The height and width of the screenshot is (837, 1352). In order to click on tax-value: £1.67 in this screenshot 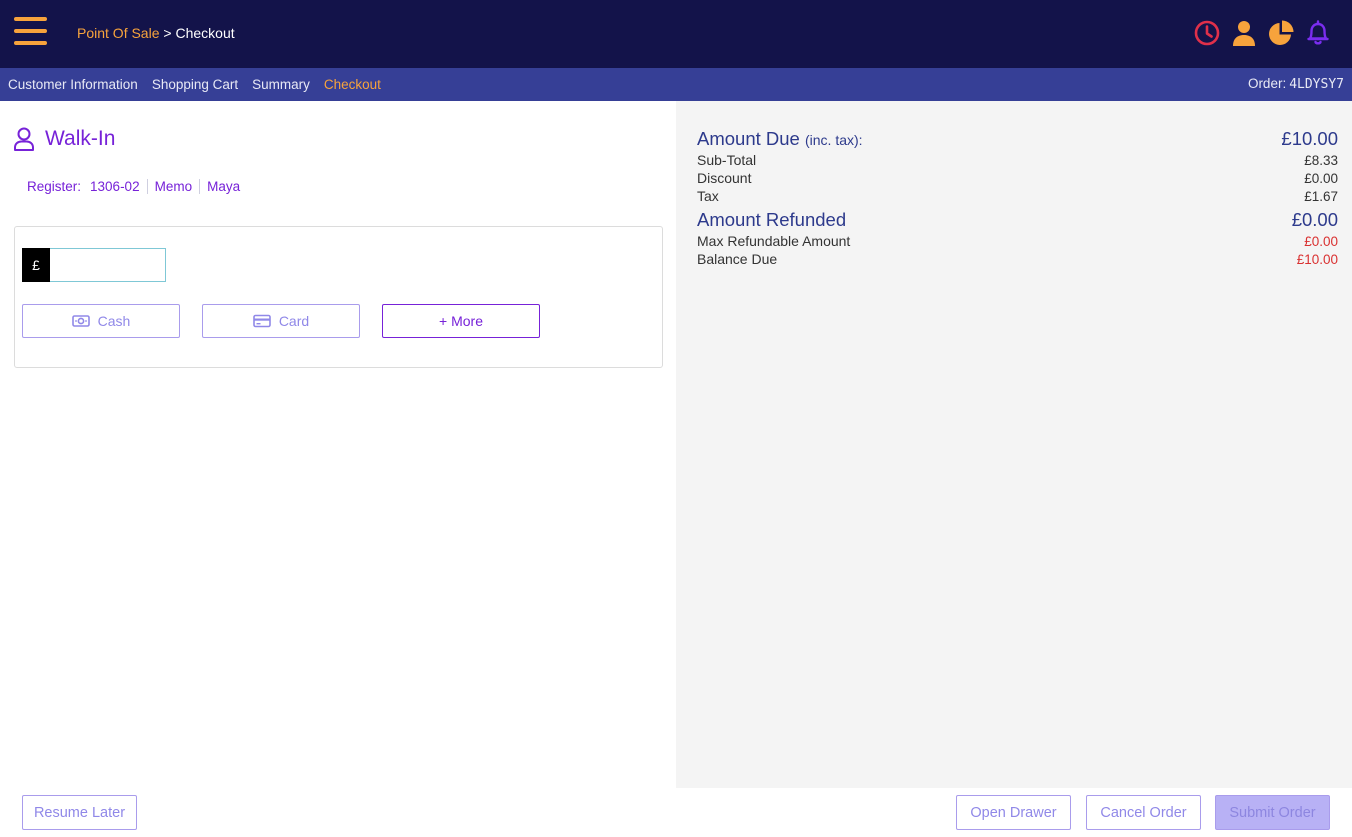, I will do `click(1321, 196)`.